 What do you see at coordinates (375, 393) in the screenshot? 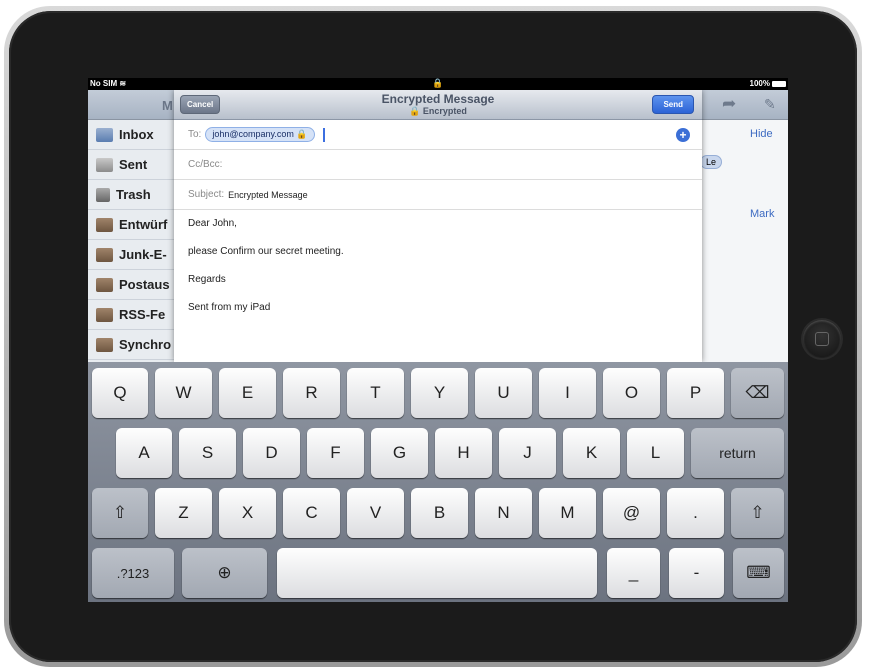
I see `key-t: T` at bounding box center [375, 393].